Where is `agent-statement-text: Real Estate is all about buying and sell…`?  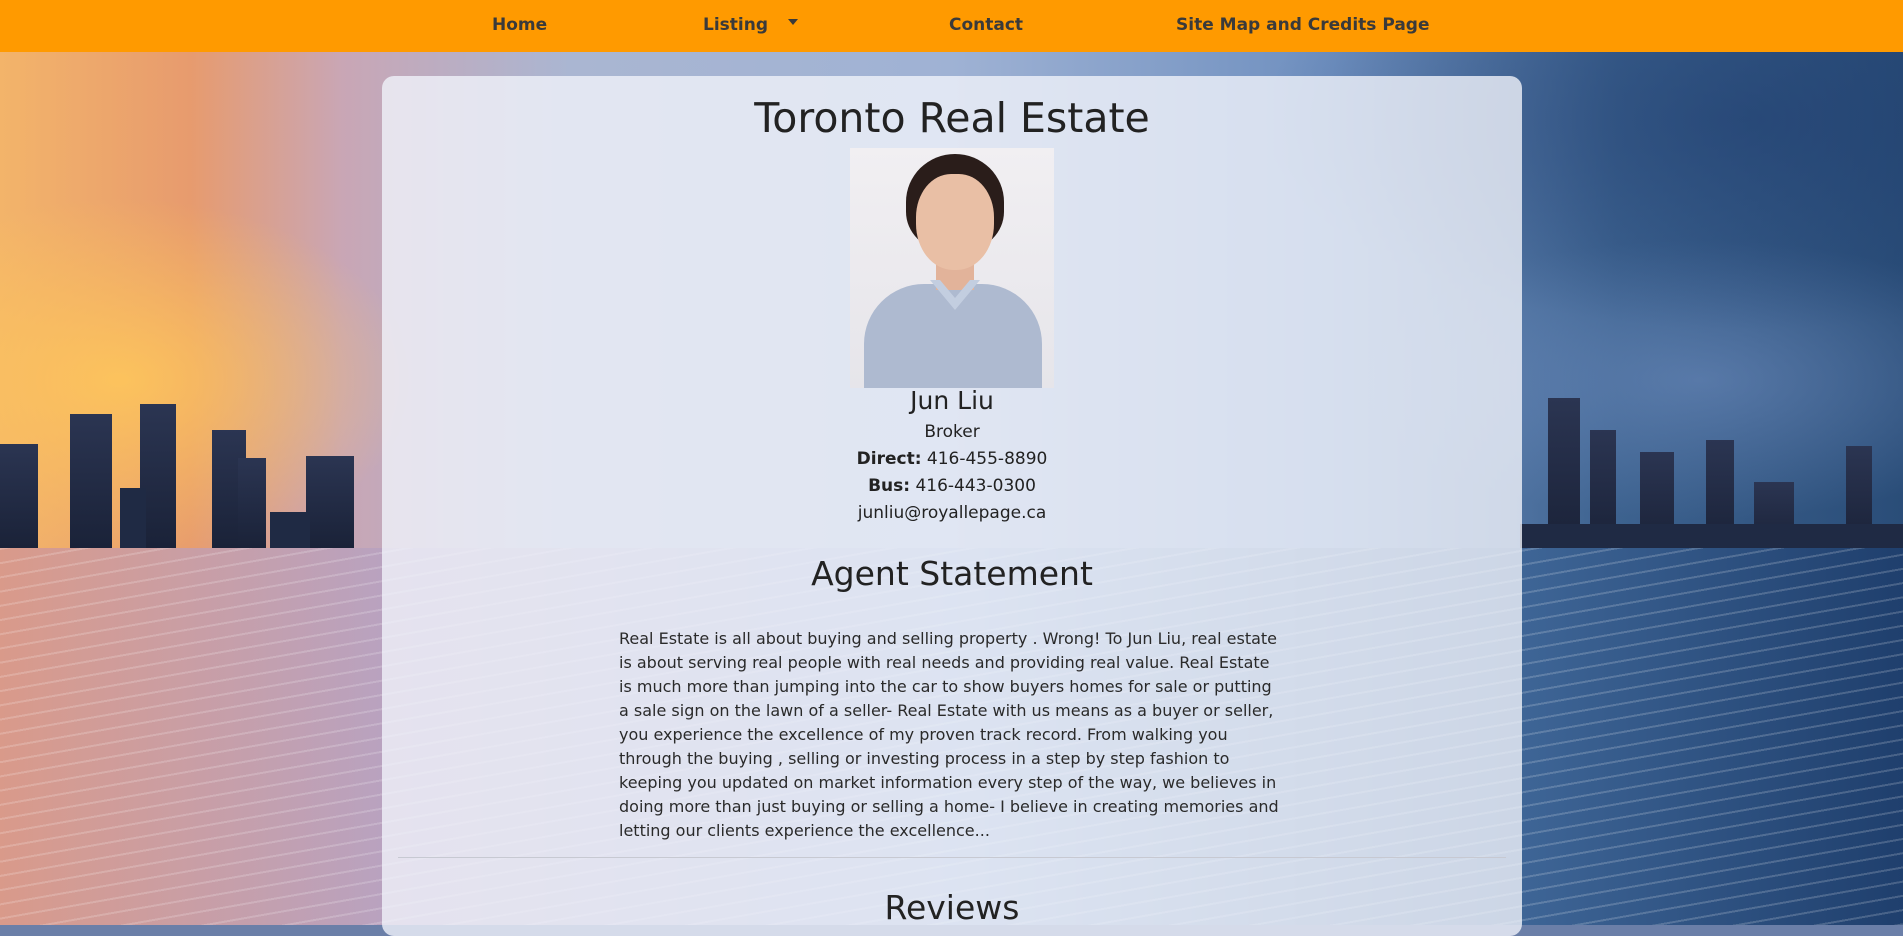
agent-statement-text: Real Estate is all about buying and sell… is located at coordinates (949, 734).